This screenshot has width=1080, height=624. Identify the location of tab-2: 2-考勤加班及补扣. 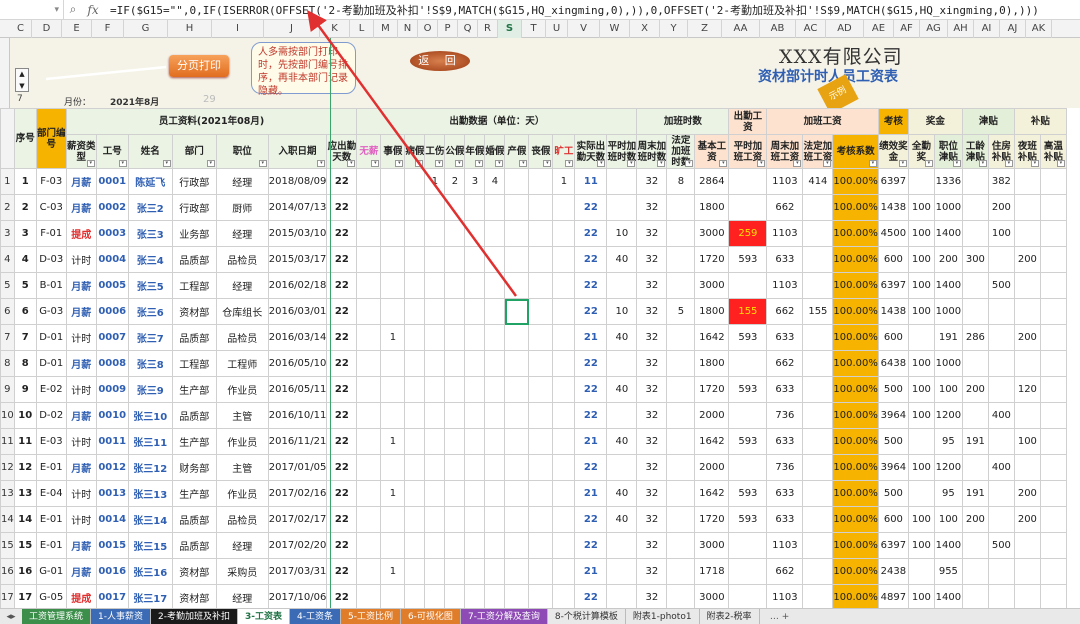
(194, 616).